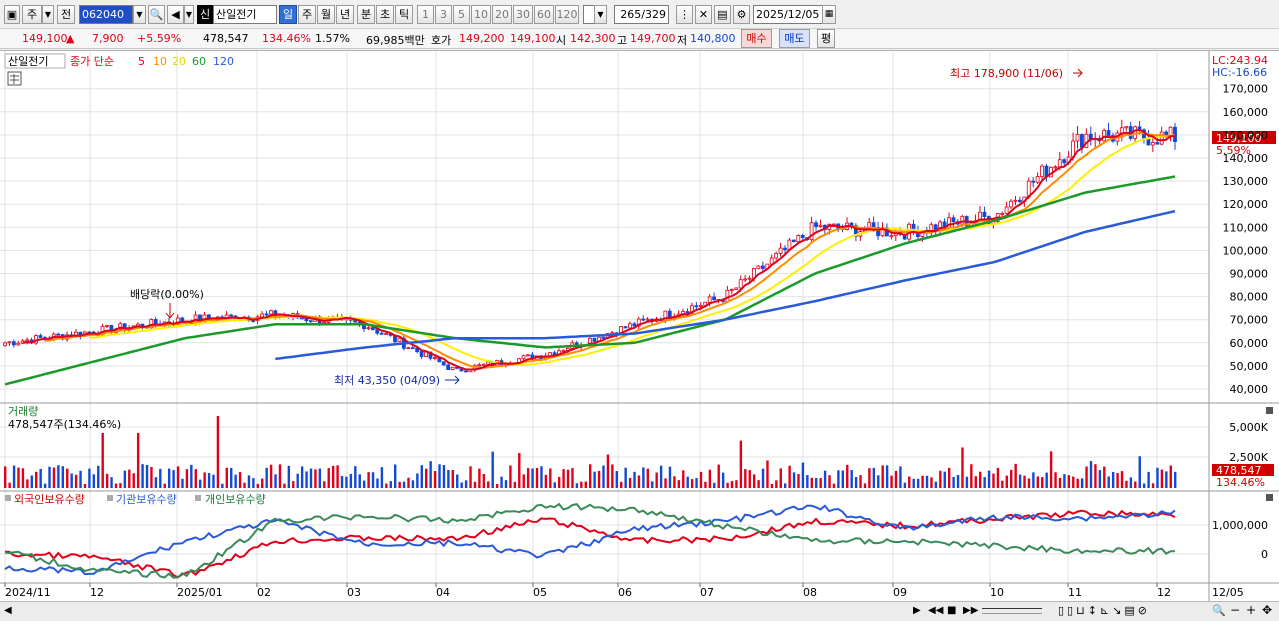 The image size is (1279, 621). I want to click on save-icon: ▤, so click(722, 14).